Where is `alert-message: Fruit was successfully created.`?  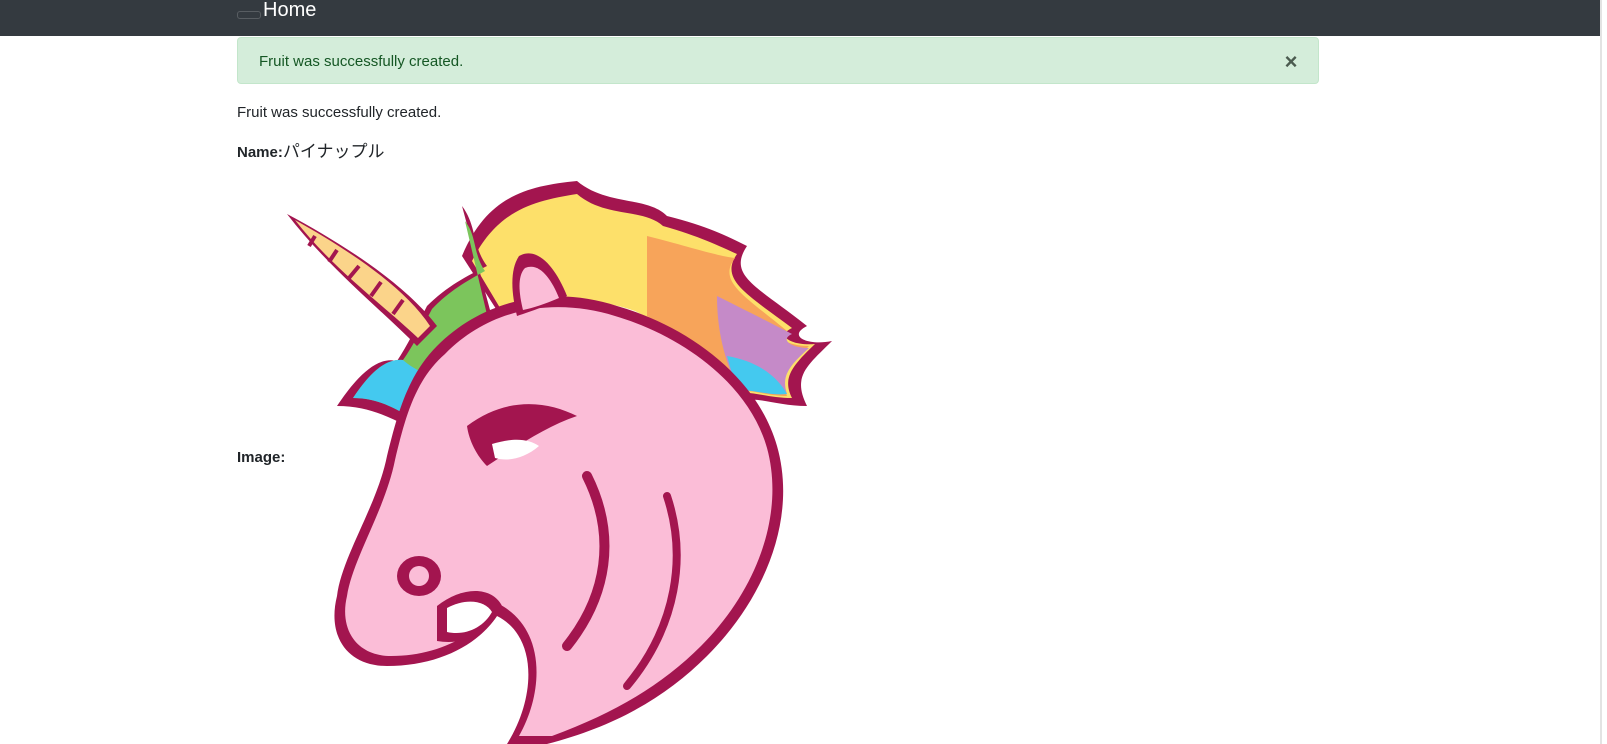 alert-message: Fruit was successfully created. is located at coordinates (361, 61).